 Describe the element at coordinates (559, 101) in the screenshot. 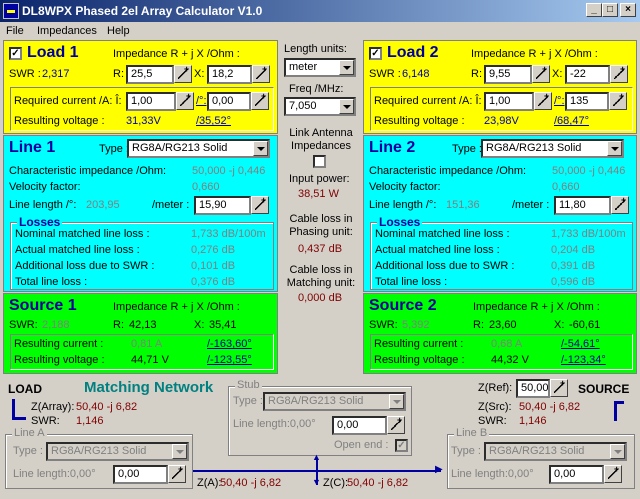

I see `load2-phase-label: /°:` at that location.